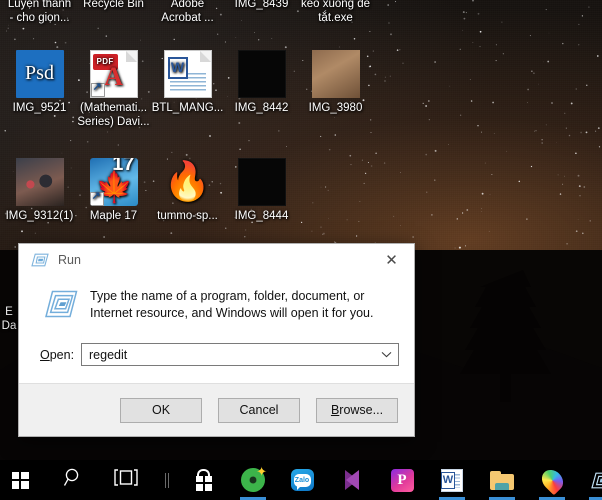 The width and height of the screenshot is (602, 500). I want to click on cancel-button: Cancel, so click(259, 410).